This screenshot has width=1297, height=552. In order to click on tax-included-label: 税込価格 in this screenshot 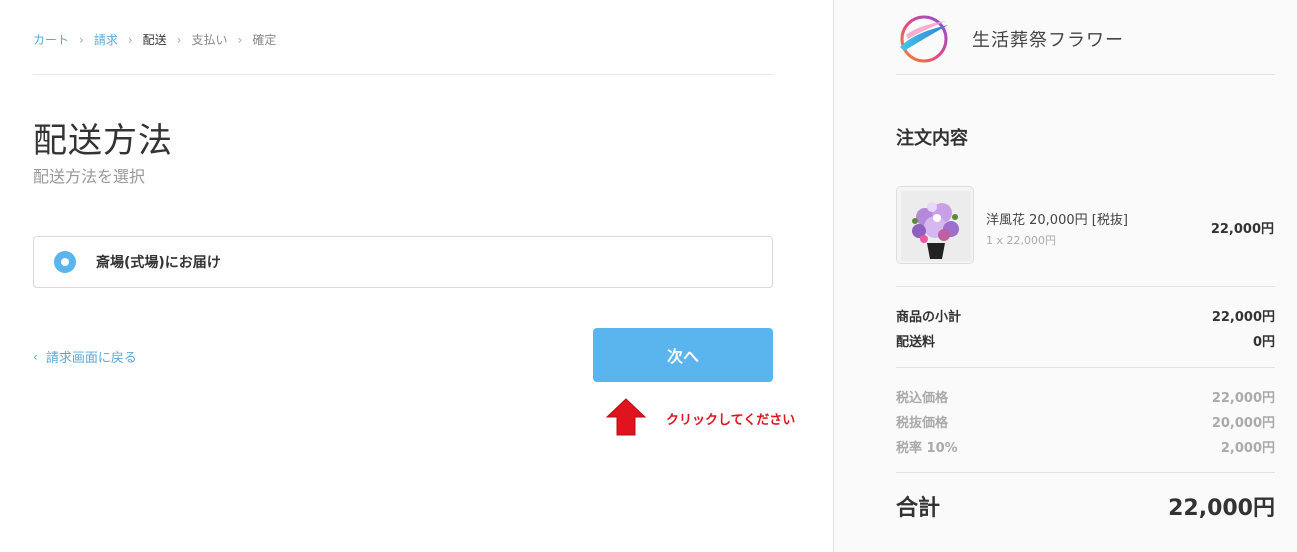, I will do `click(922, 398)`.